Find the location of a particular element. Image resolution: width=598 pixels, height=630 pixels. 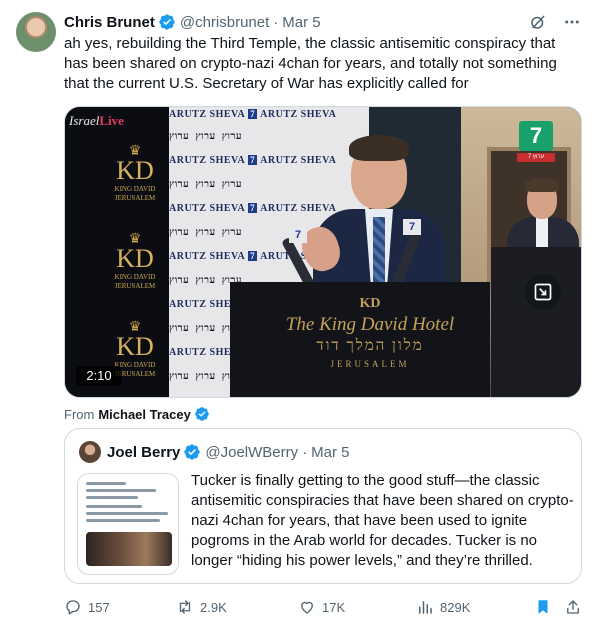

author-handle: @chrisbrunet is located at coordinates (224, 22).